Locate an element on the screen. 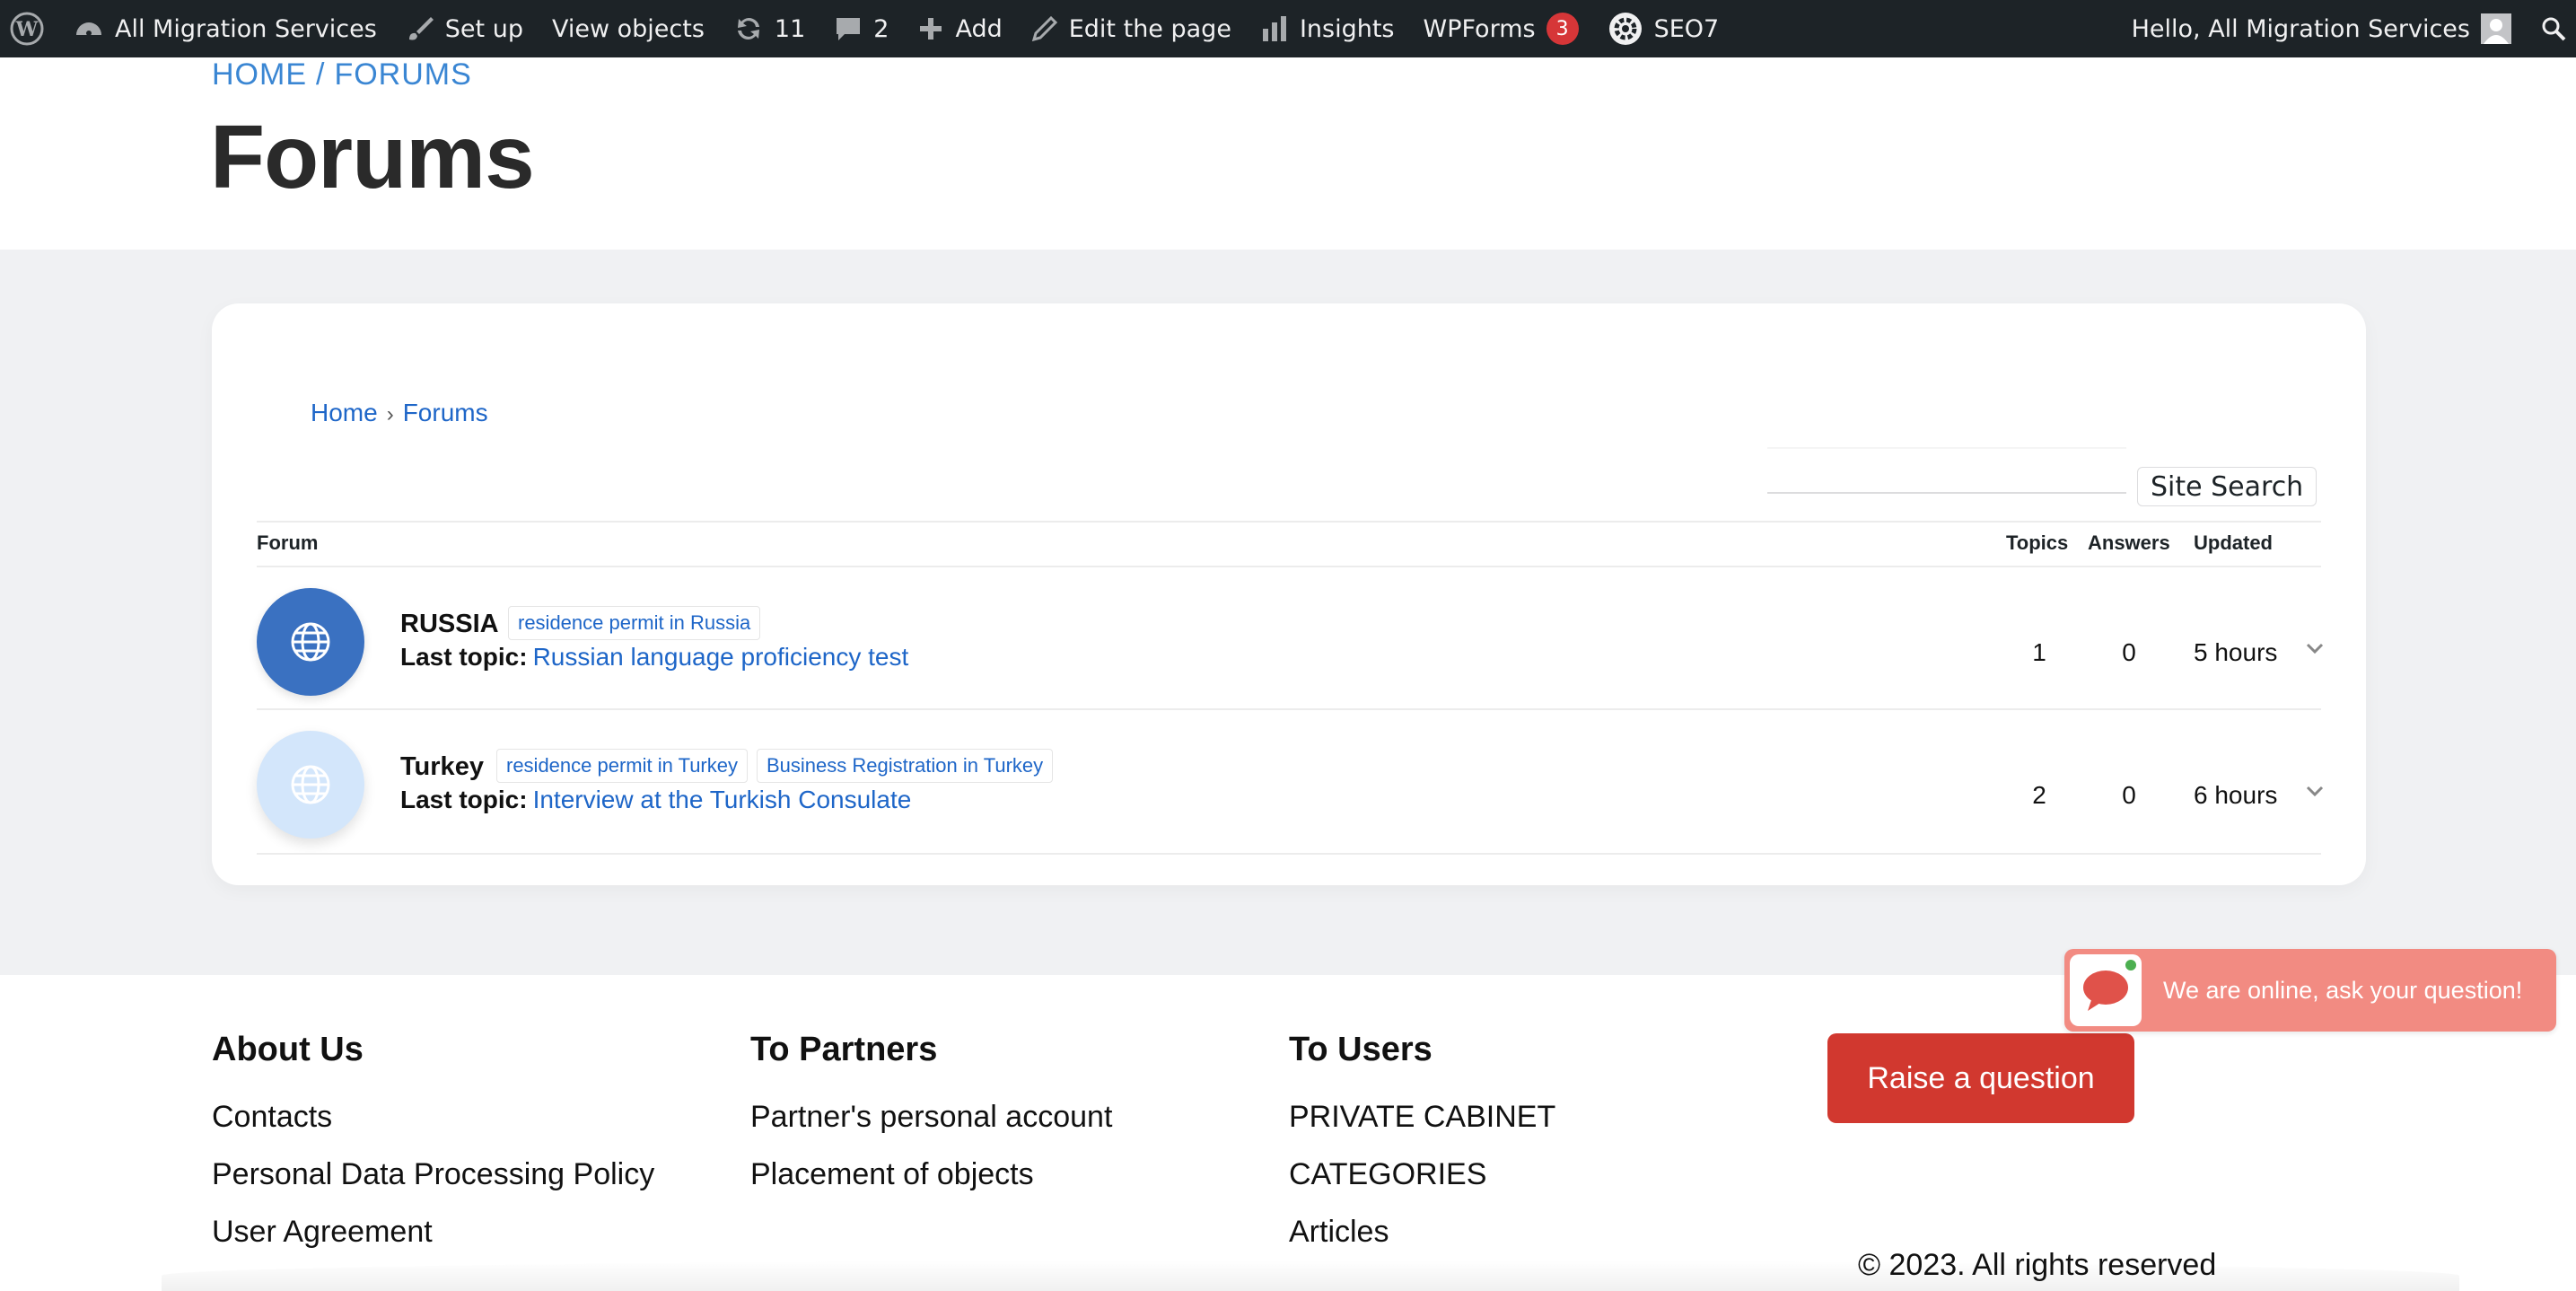 The height and width of the screenshot is (1291, 2576). wpforms-menu: WPForms 3 is located at coordinates (1501, 29).